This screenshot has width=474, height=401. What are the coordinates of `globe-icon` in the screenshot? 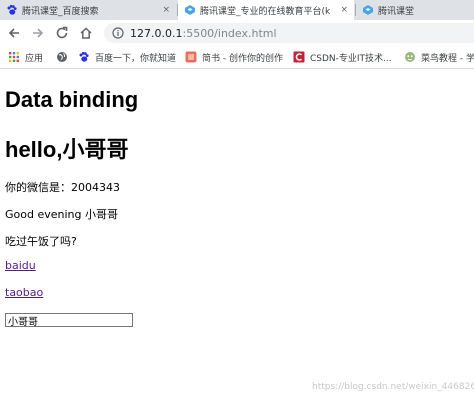 It's located at (62, 57).